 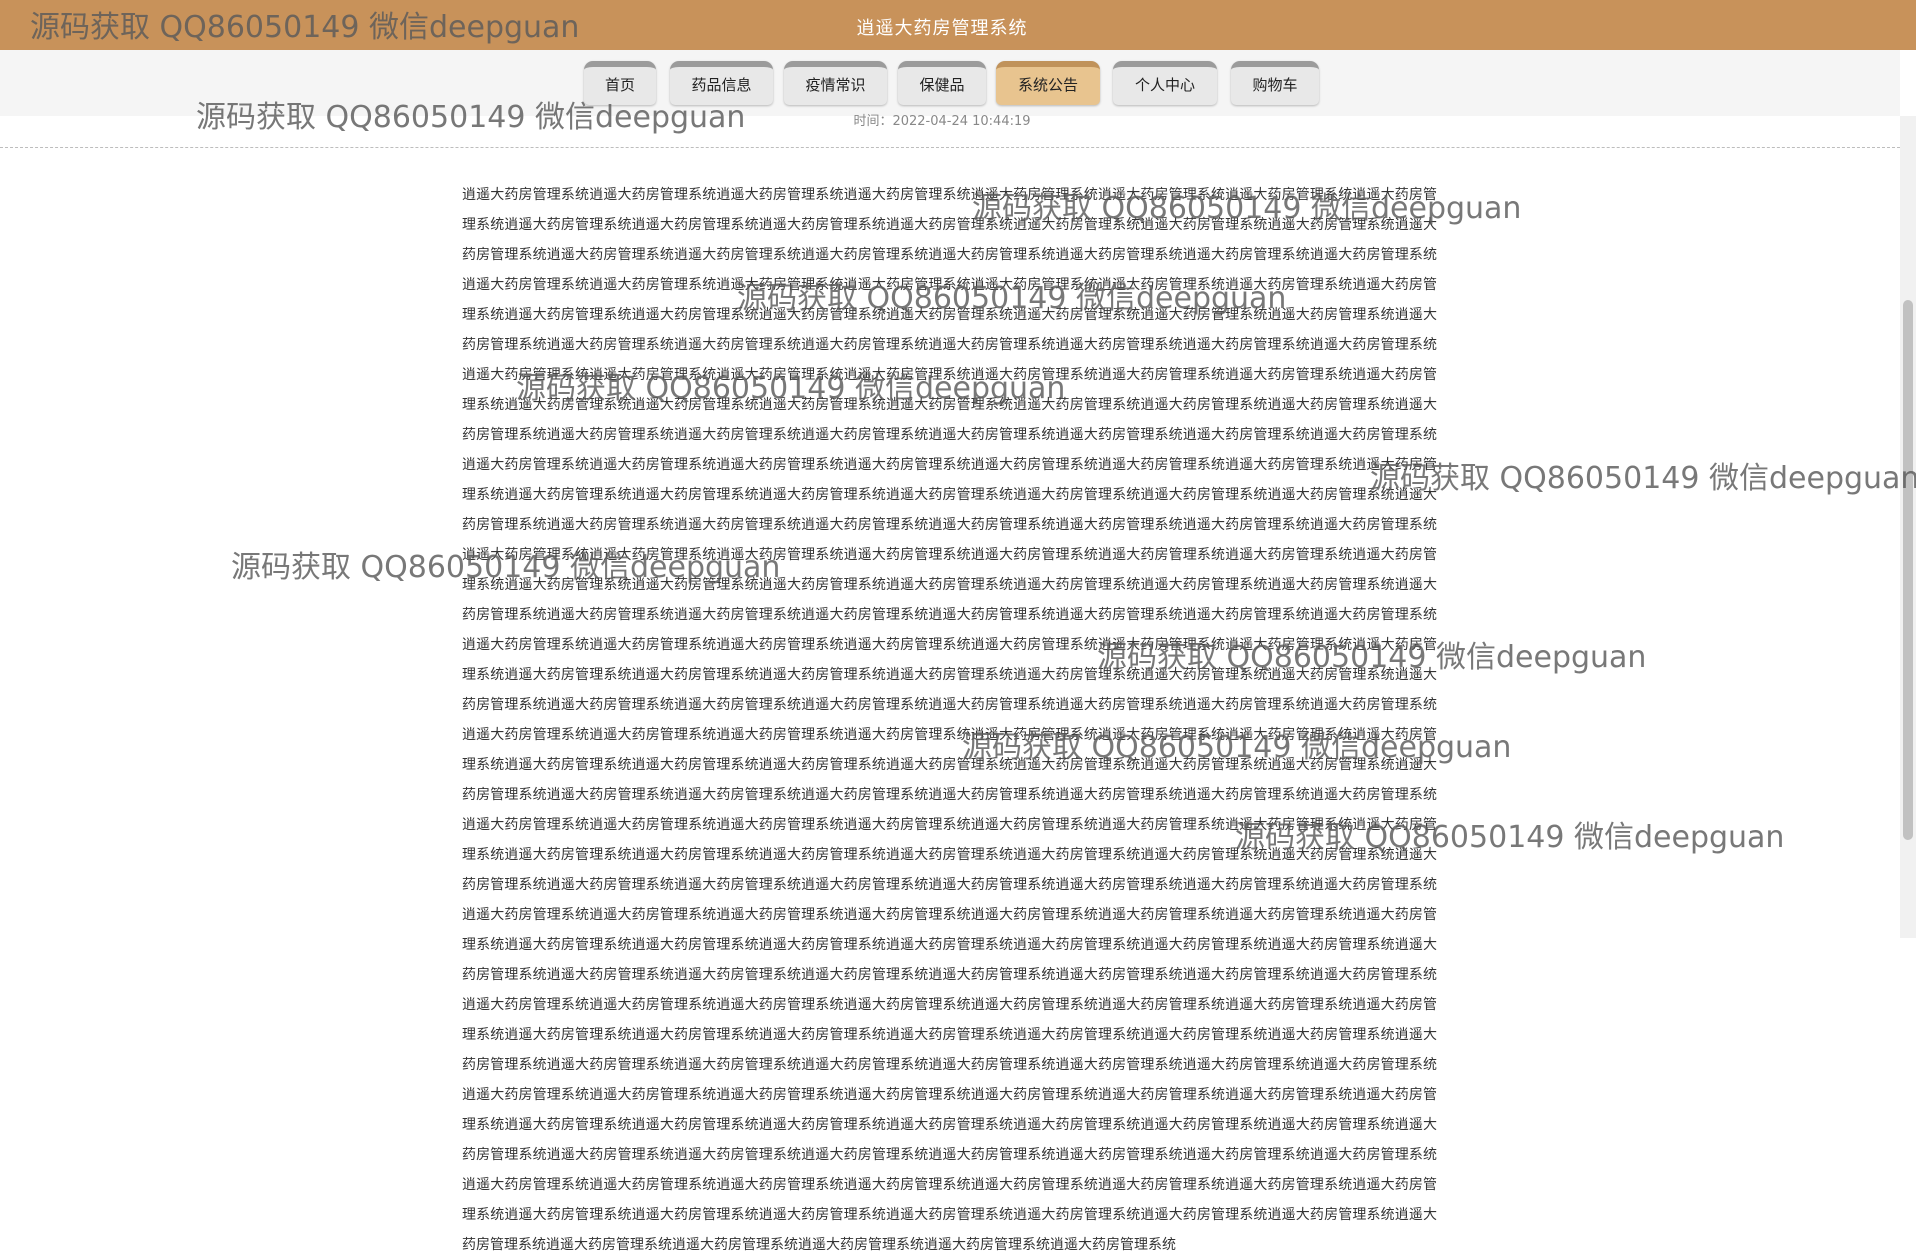 I want to click on nav-item-epidemic-knowledge: 疫情常识, so click(x=835, y=83).